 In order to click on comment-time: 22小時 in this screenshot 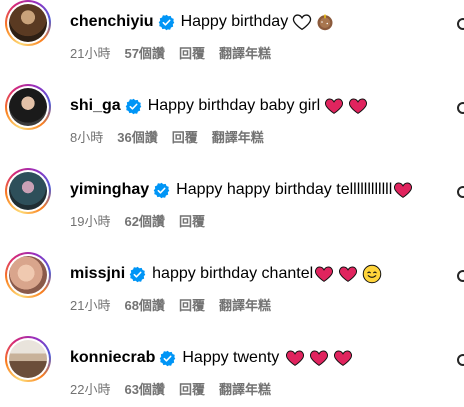, I will do `click(90, 389)`.